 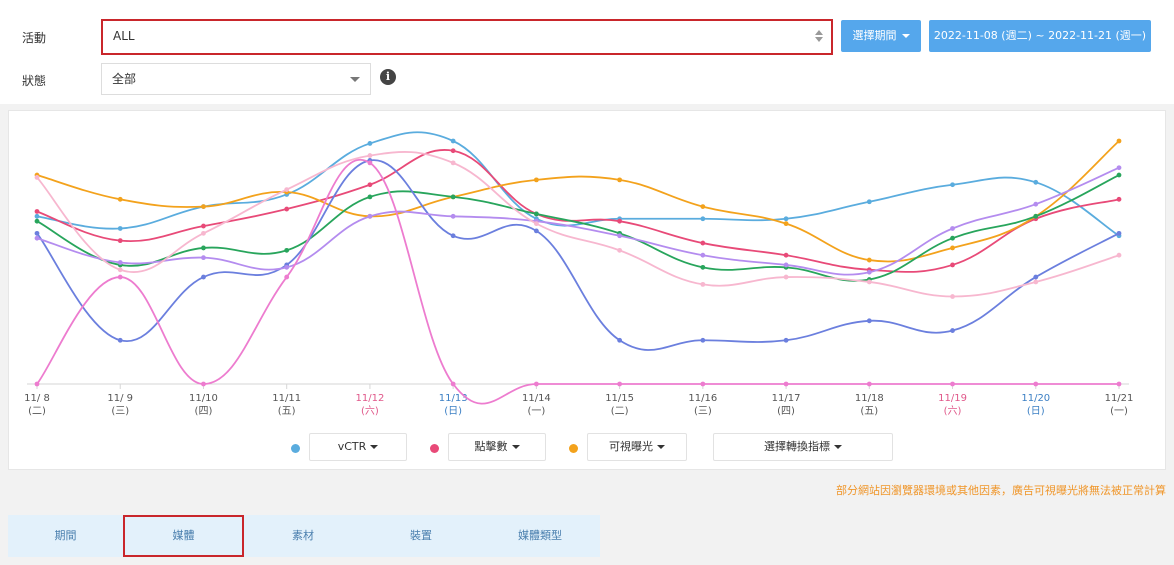 I want to click on date-range-button: 2022-11-08 (週二) ~ 2022-11-21 (週一), so click(x=1040, y=45).